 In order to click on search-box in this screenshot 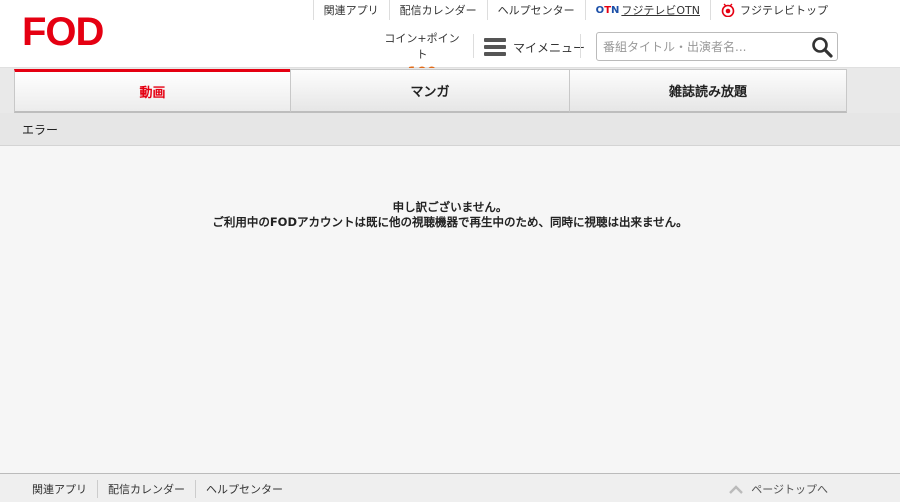, I will do `click(717, 46)`.